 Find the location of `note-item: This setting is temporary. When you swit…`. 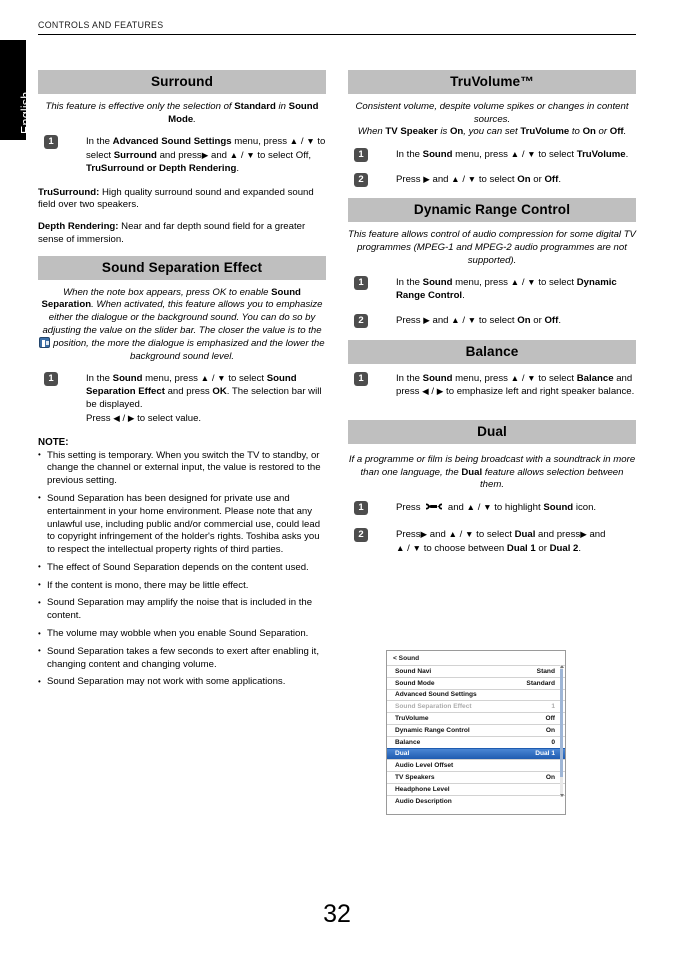

note-item: This setting is temporary. When you swit… is located at coordinates (182, 468).